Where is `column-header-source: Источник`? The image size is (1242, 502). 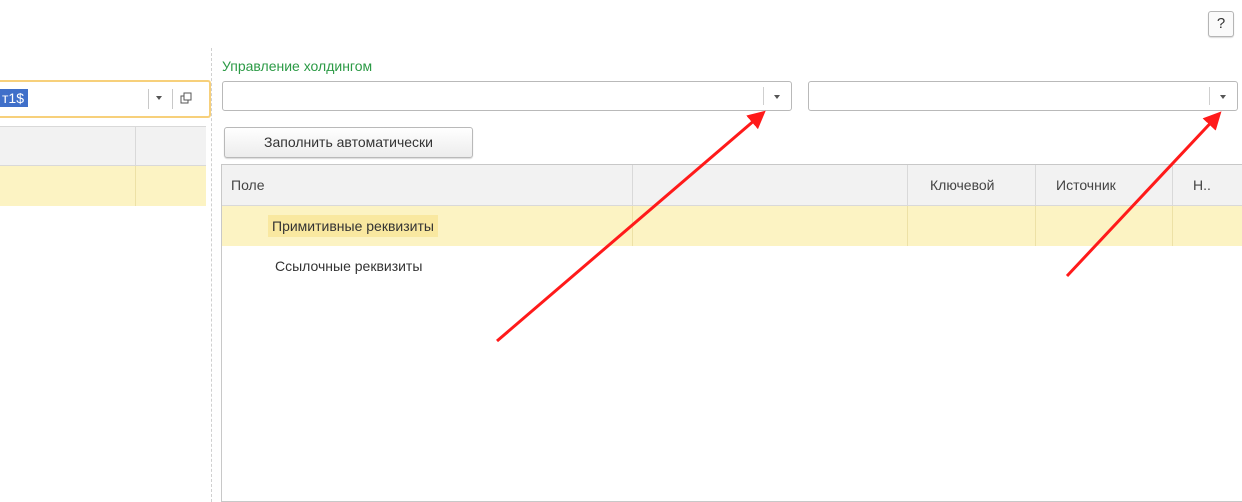 column-header-source: Источник is located at coordinates (1104, 185).